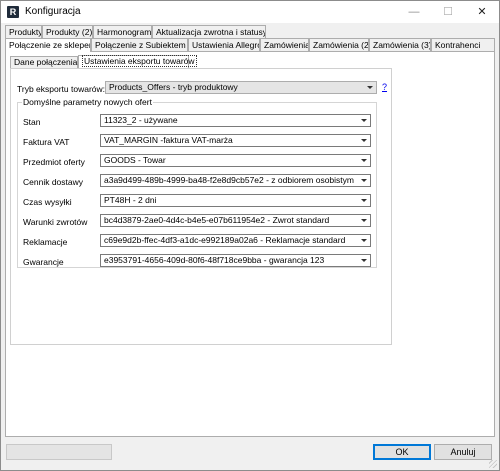 This screenshot has height=471, width=500. Describe the element at coordinates (402, 452) in the screenshot. I see `ok-button: OK` at that location.